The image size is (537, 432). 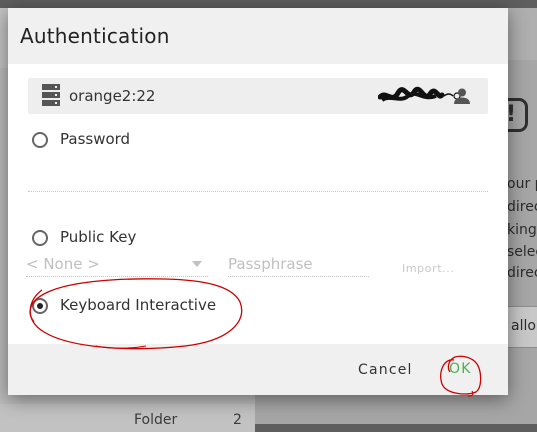 I want to click on server-icon, so click(x=51, y=95).